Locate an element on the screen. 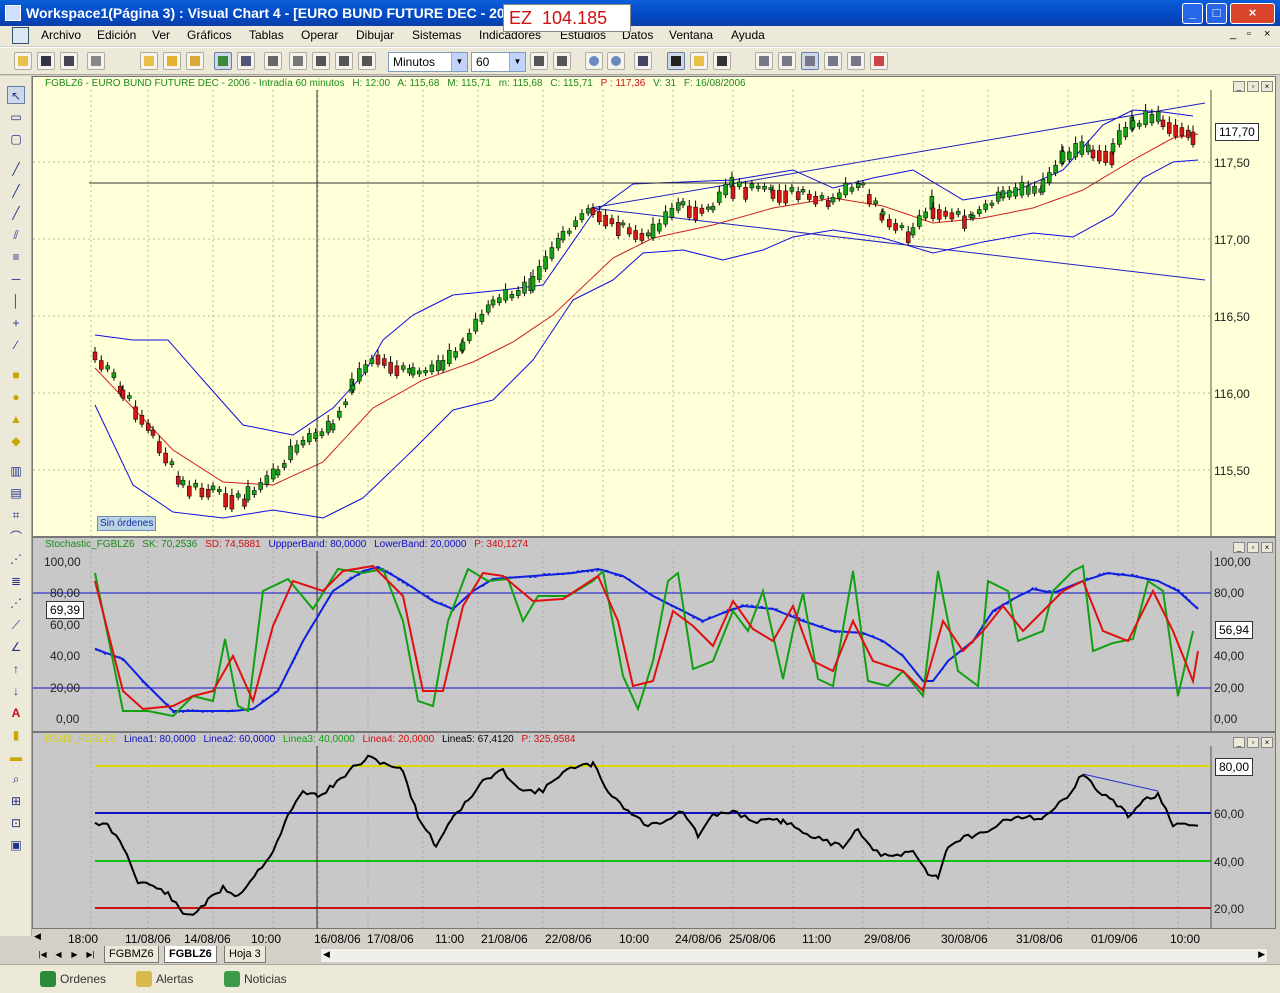  chart-window-4-icon is located at coordinates (833, 61).